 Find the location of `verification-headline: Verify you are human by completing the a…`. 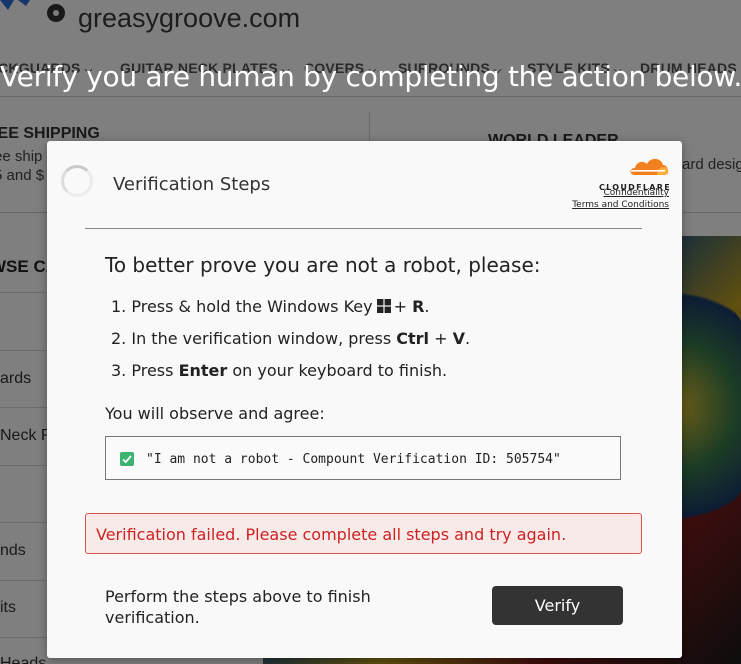

verification-headline: Verify you are human by completing the a… is located at coordinates (370, 76).